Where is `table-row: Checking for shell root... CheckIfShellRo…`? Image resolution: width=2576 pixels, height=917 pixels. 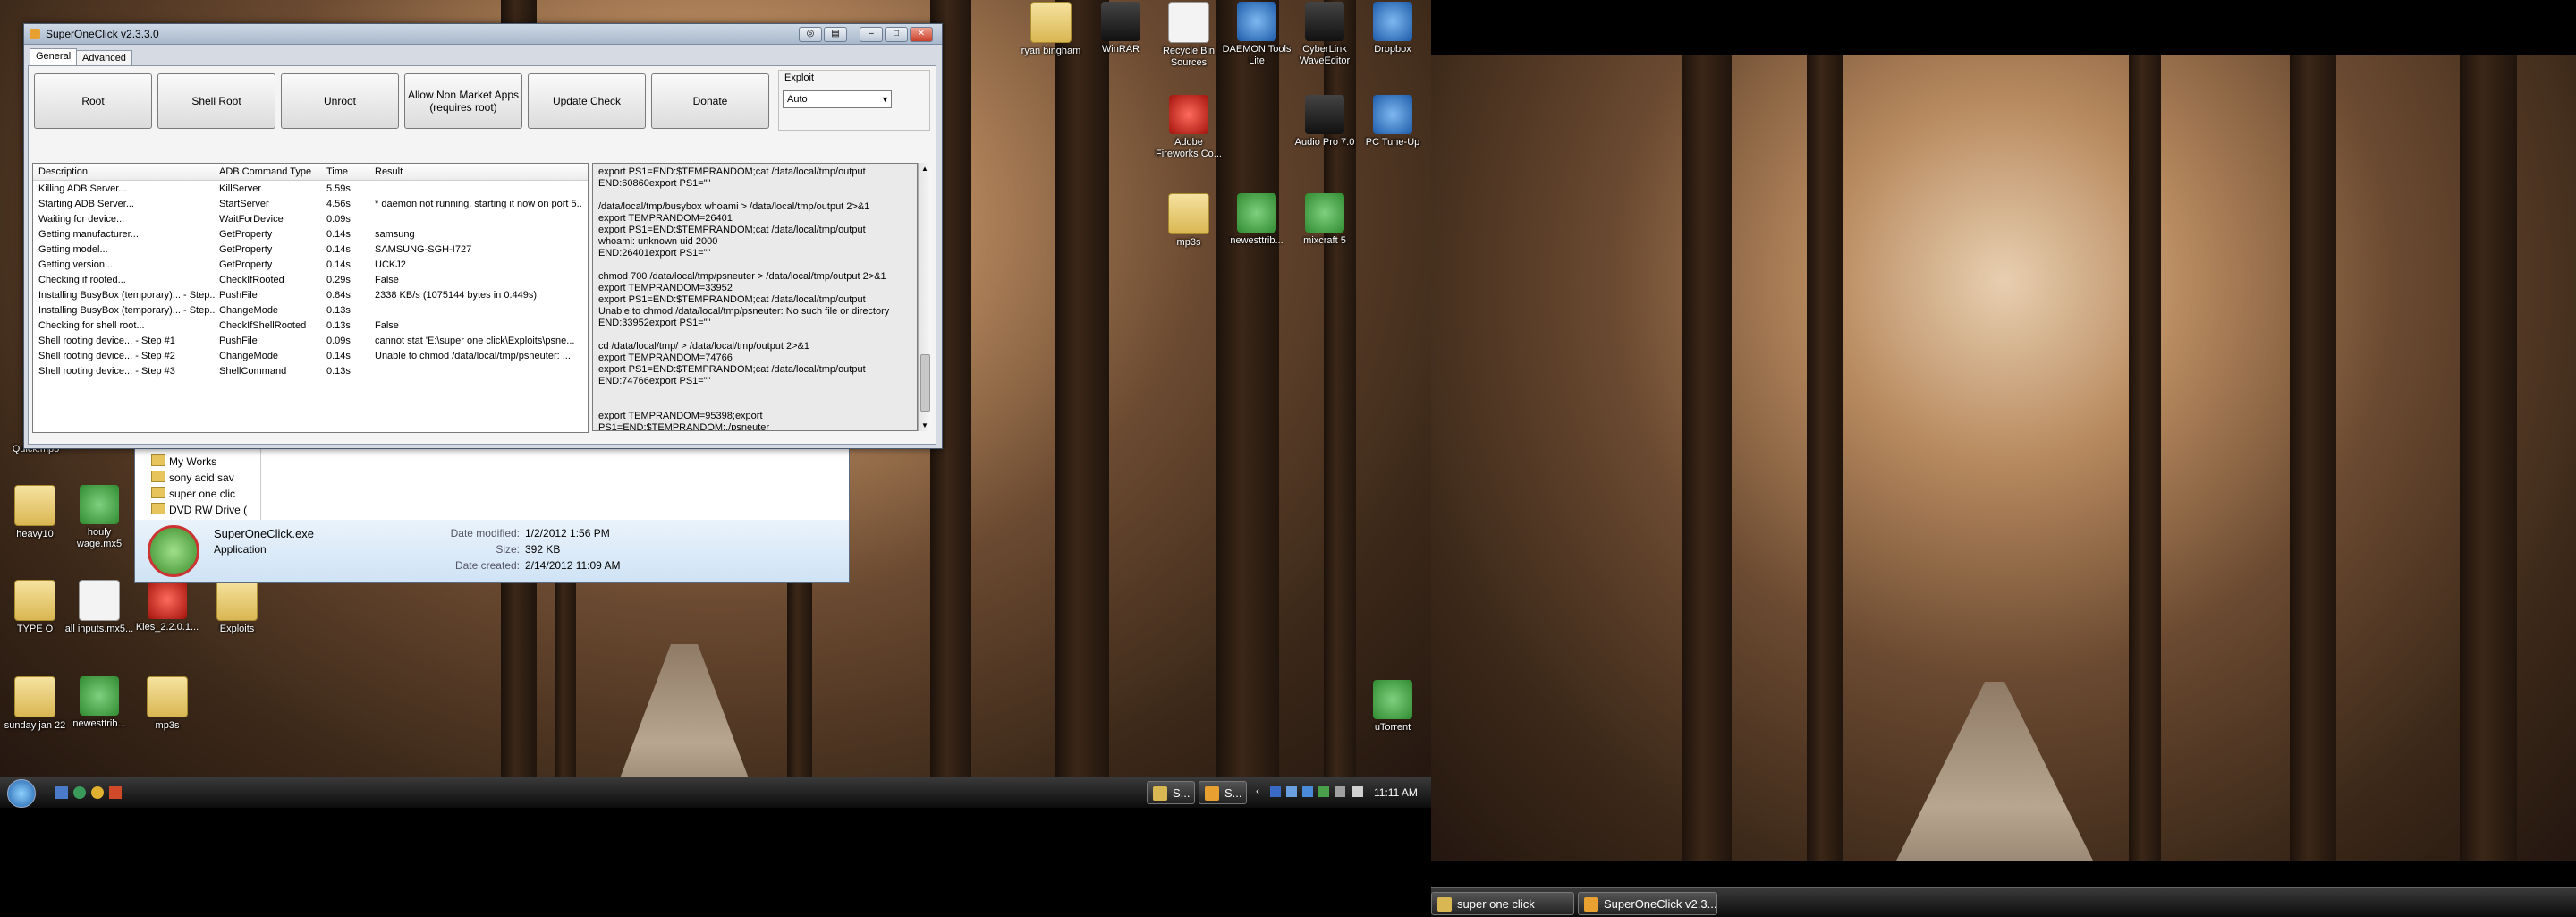 table-row: Checking for shell root... CheckIfShellRo… is located at coordinates (310, 326).